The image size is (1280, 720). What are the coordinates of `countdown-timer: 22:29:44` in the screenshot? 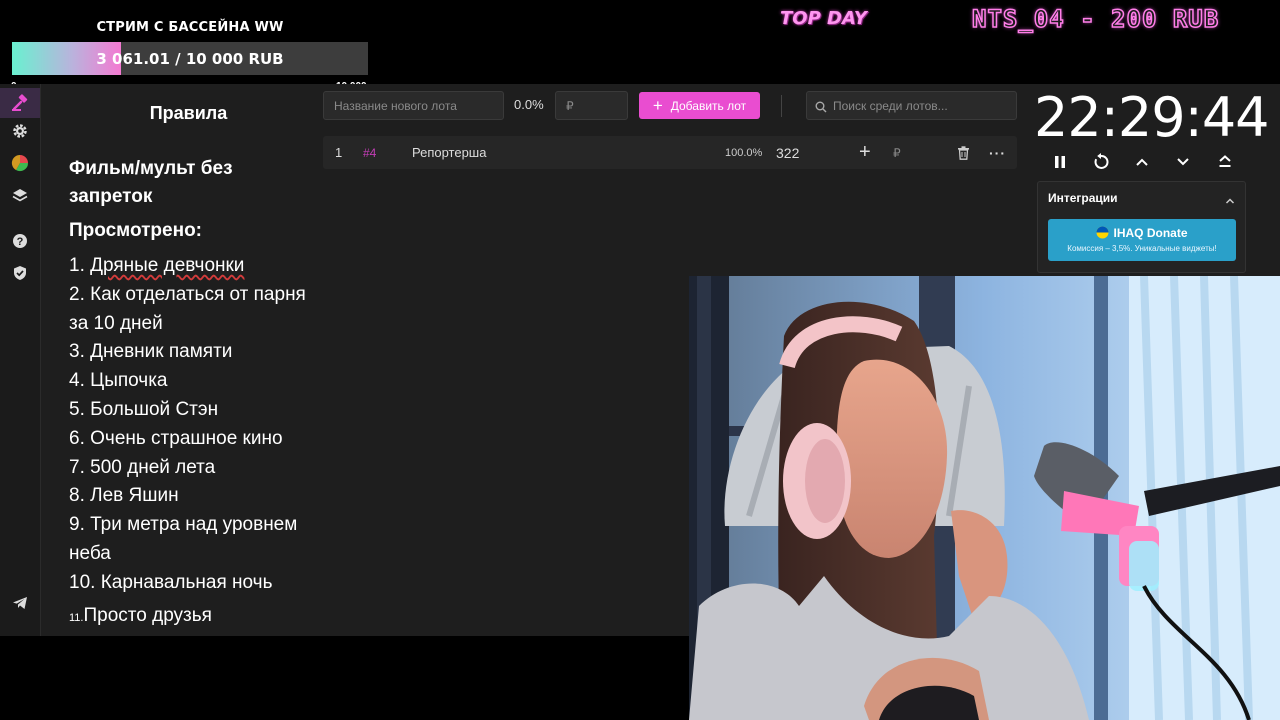 It's located at (1152, 117).